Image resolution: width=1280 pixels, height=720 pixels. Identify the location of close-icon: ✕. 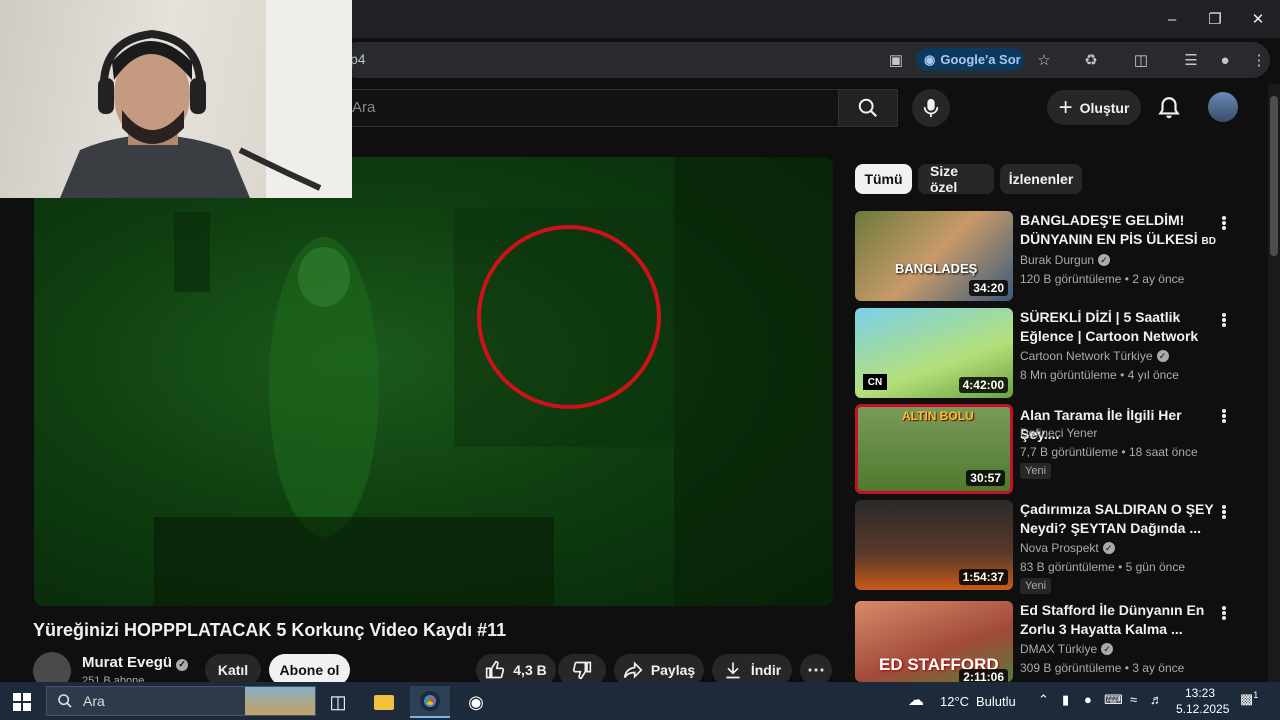
(1258, 19).